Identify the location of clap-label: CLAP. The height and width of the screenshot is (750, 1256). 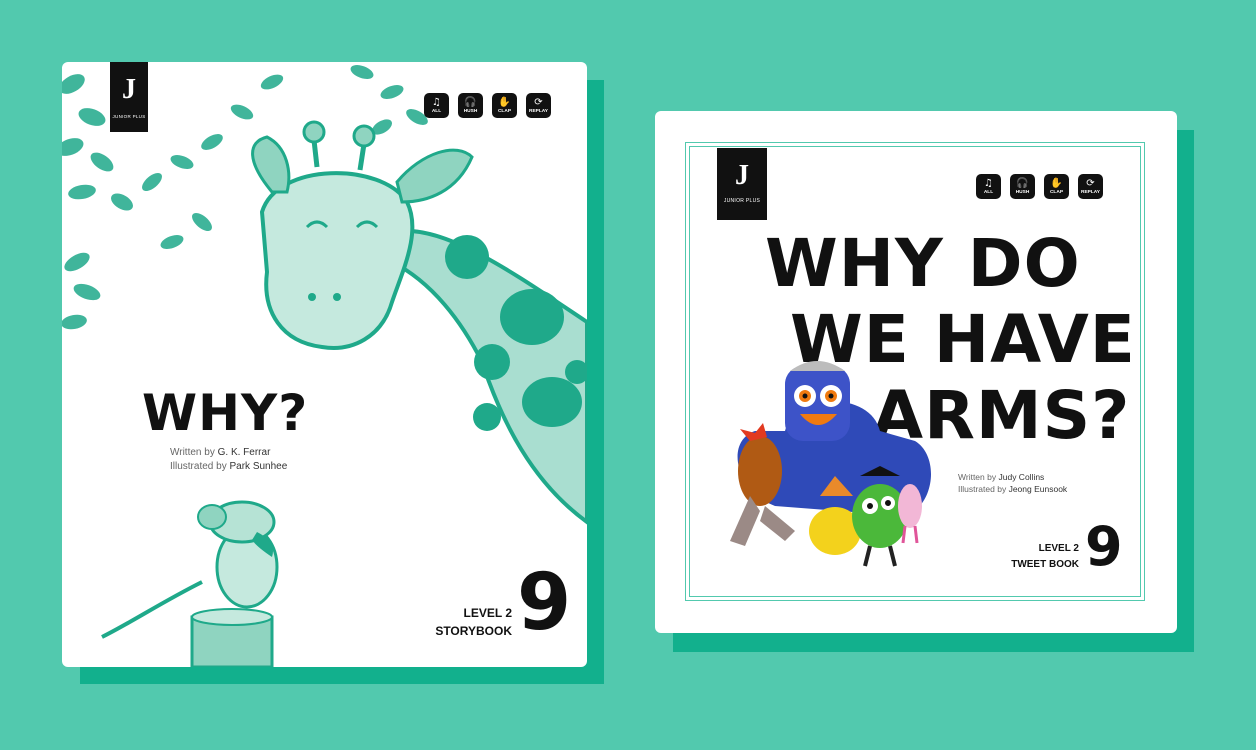
(504, 111).